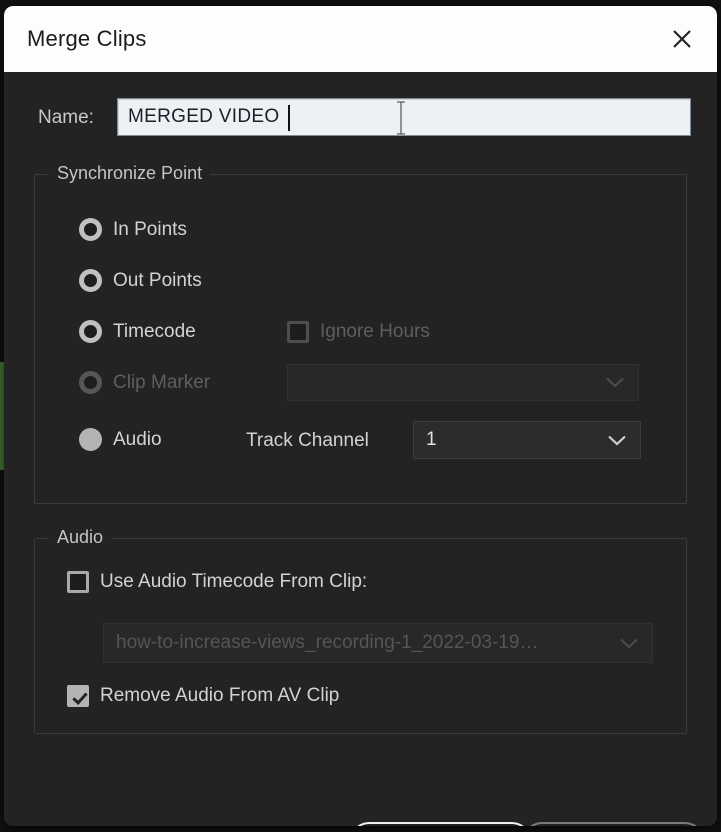 Image resolution: width=721 pixels, height=832 pixels. I want to click on radio-out-points: Out Points, so click(140, 280).